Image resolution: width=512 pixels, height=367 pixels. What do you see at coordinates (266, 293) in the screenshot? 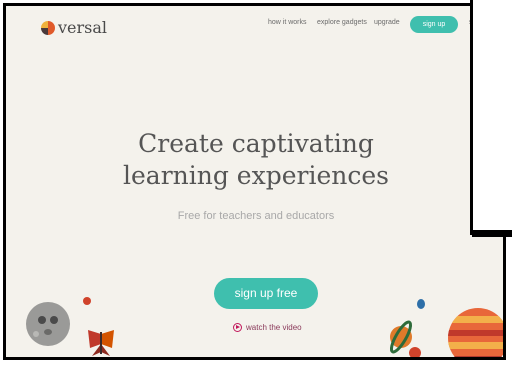
I see `sign-up-free-button: sign up free` at bounding box center [266, 293].